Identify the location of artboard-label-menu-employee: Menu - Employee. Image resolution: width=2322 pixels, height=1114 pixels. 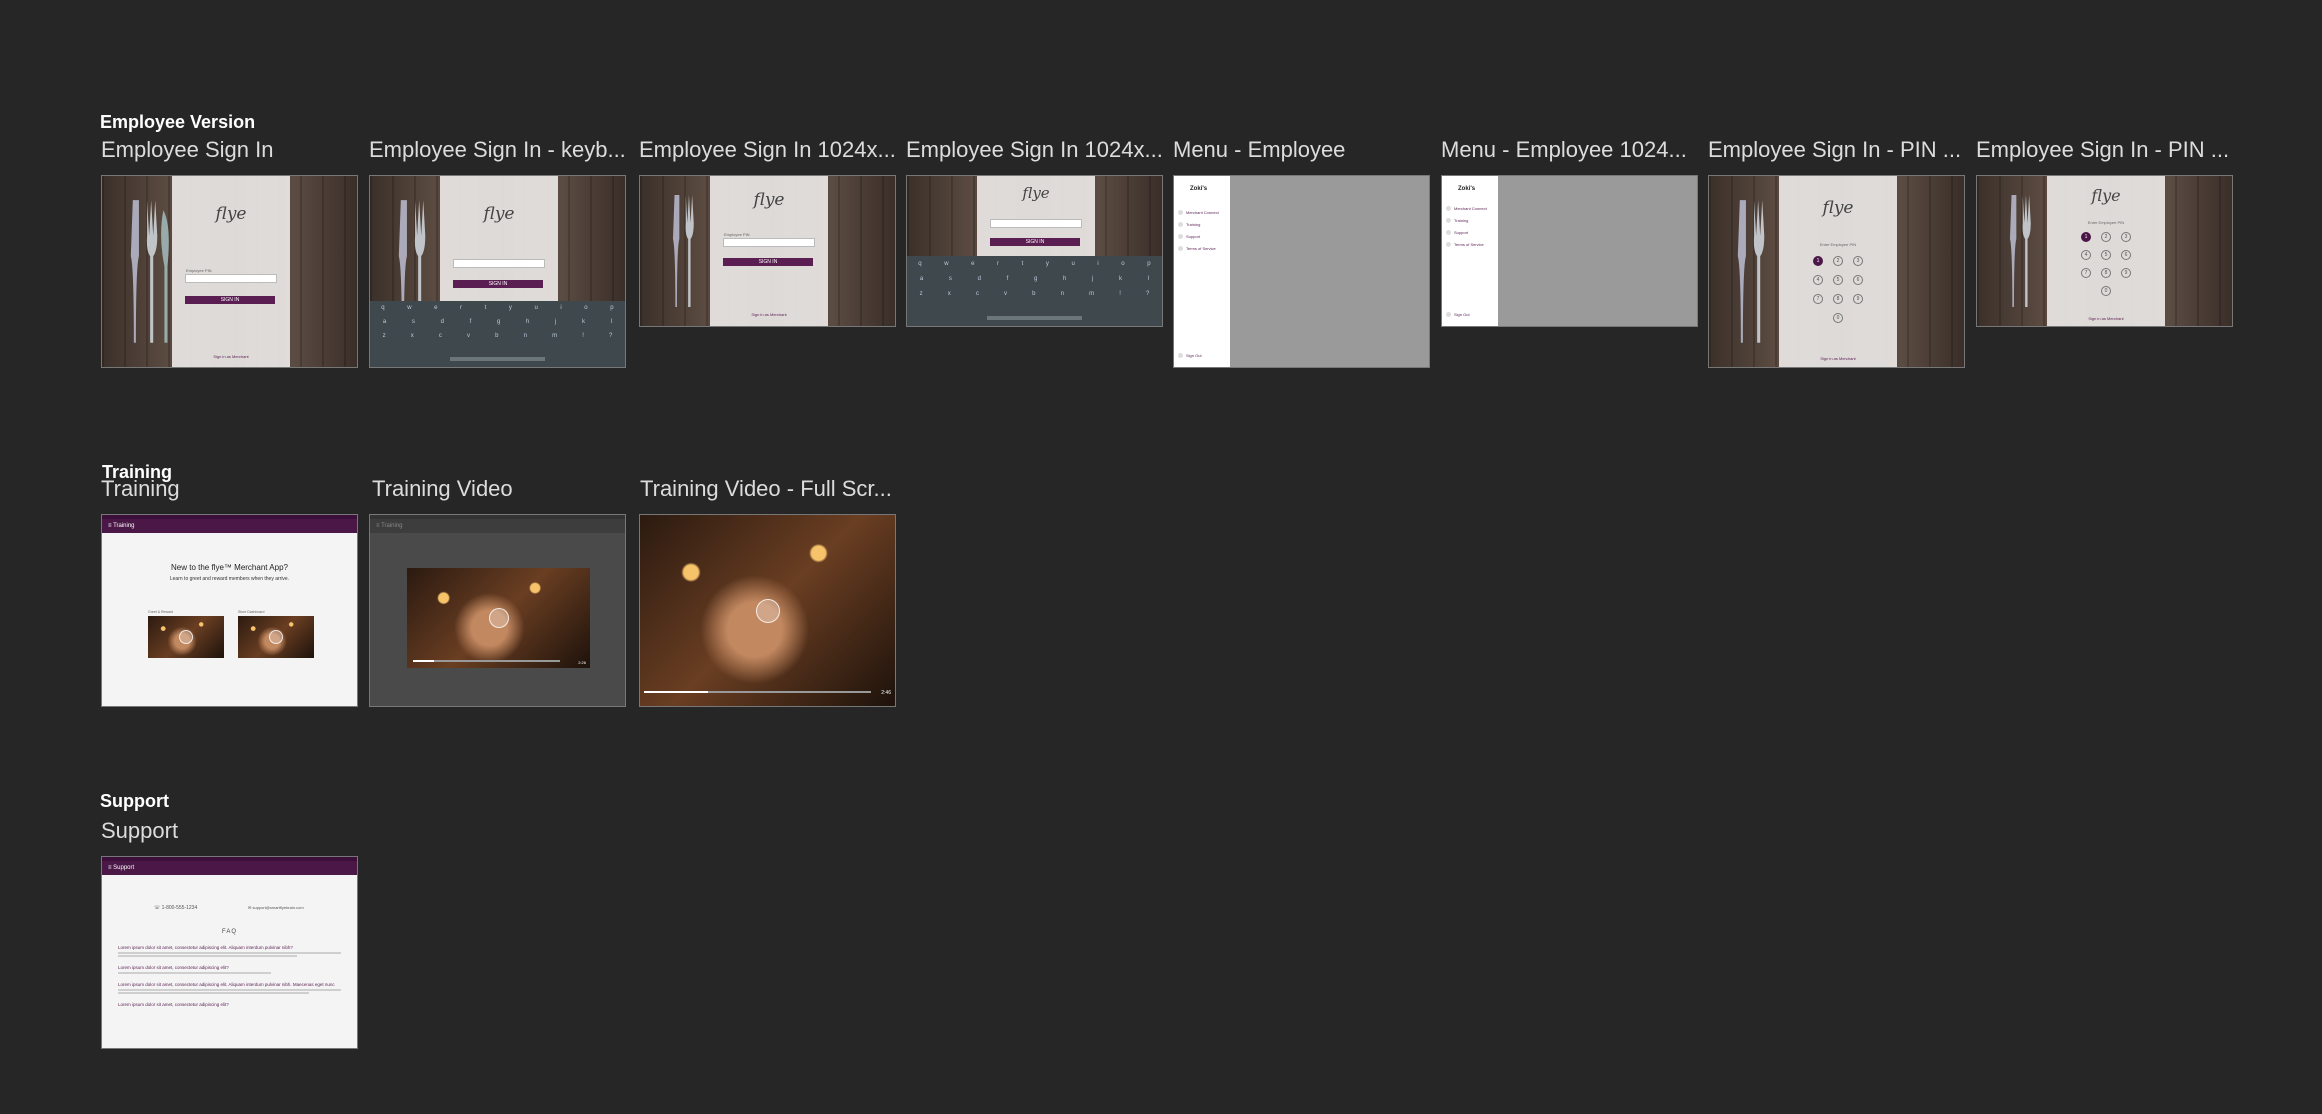
(1302, 150).